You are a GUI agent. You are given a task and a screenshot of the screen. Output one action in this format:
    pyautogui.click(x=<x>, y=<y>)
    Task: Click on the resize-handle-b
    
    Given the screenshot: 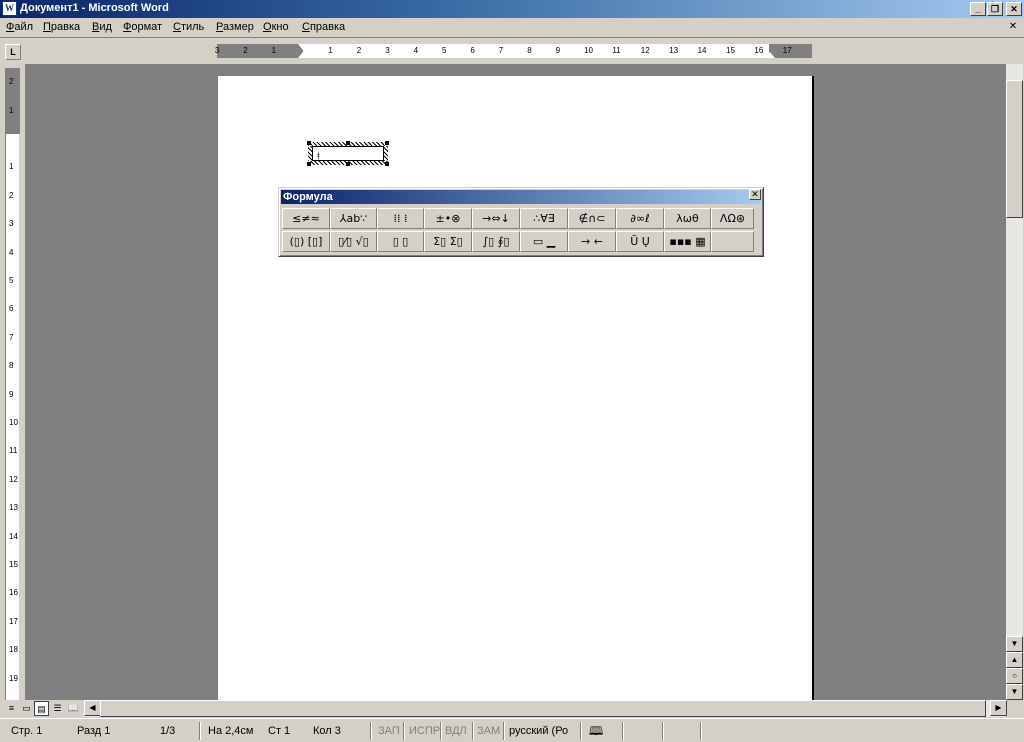 What is the action you would take?
    pyautogui.click(x=348, y=164)
    